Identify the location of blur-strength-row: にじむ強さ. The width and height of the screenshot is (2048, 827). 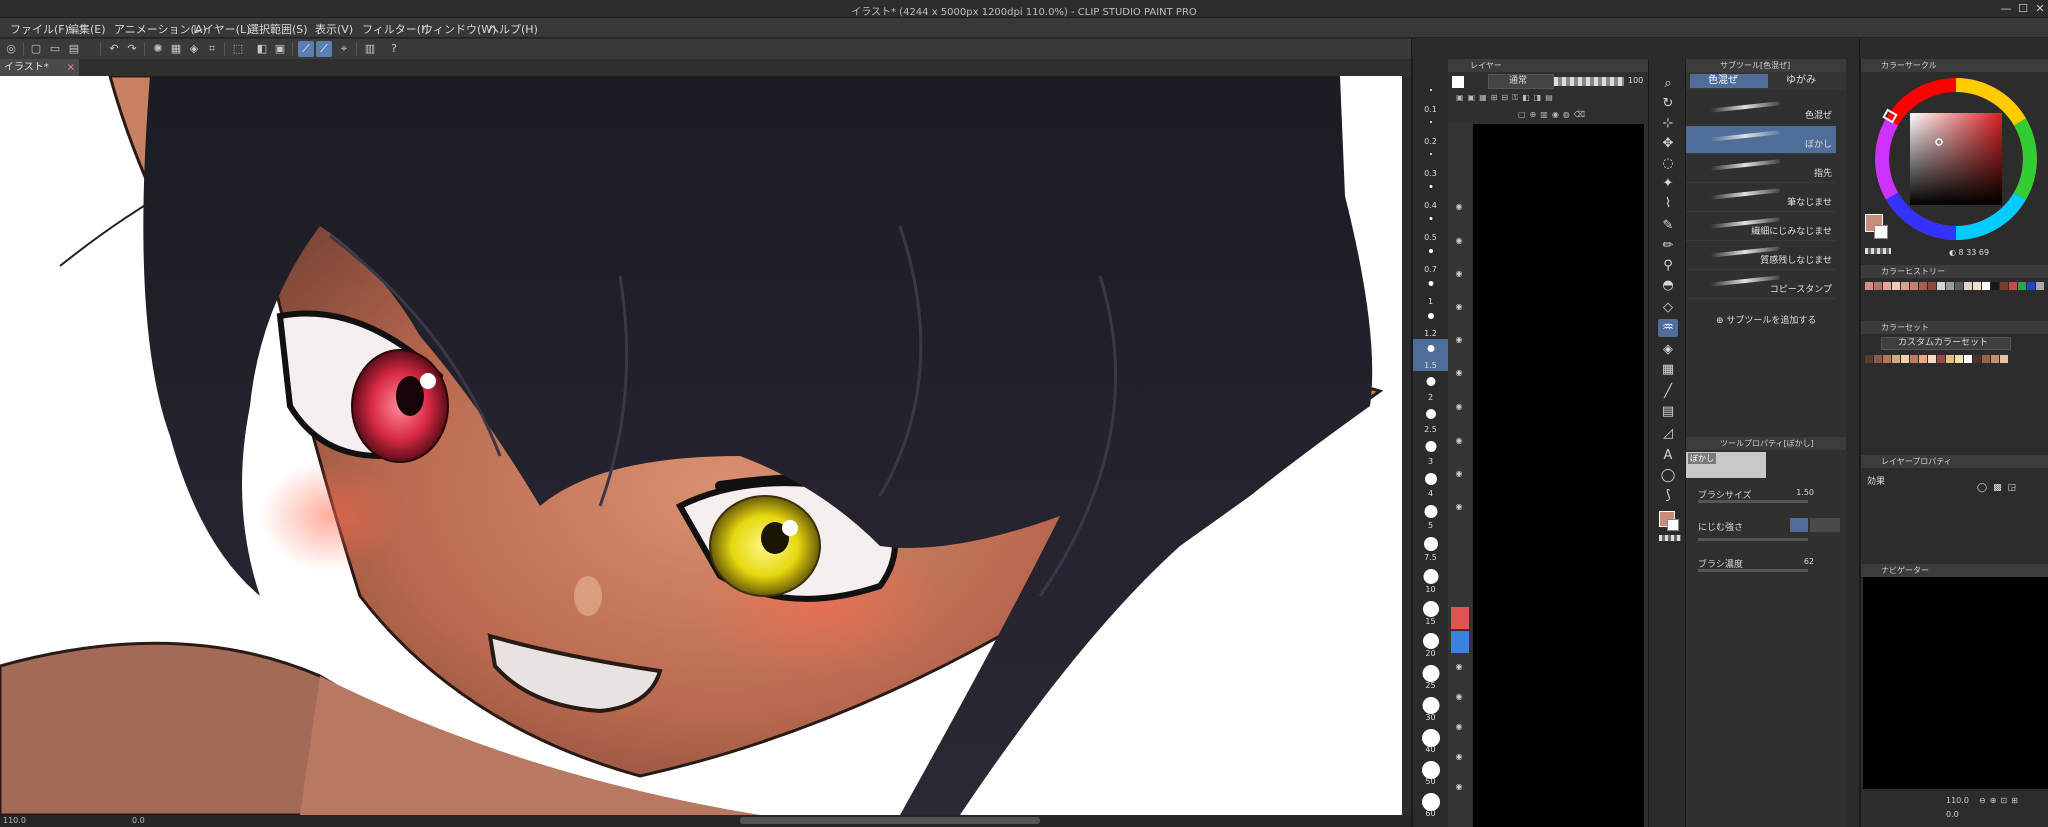
(1766, 533).